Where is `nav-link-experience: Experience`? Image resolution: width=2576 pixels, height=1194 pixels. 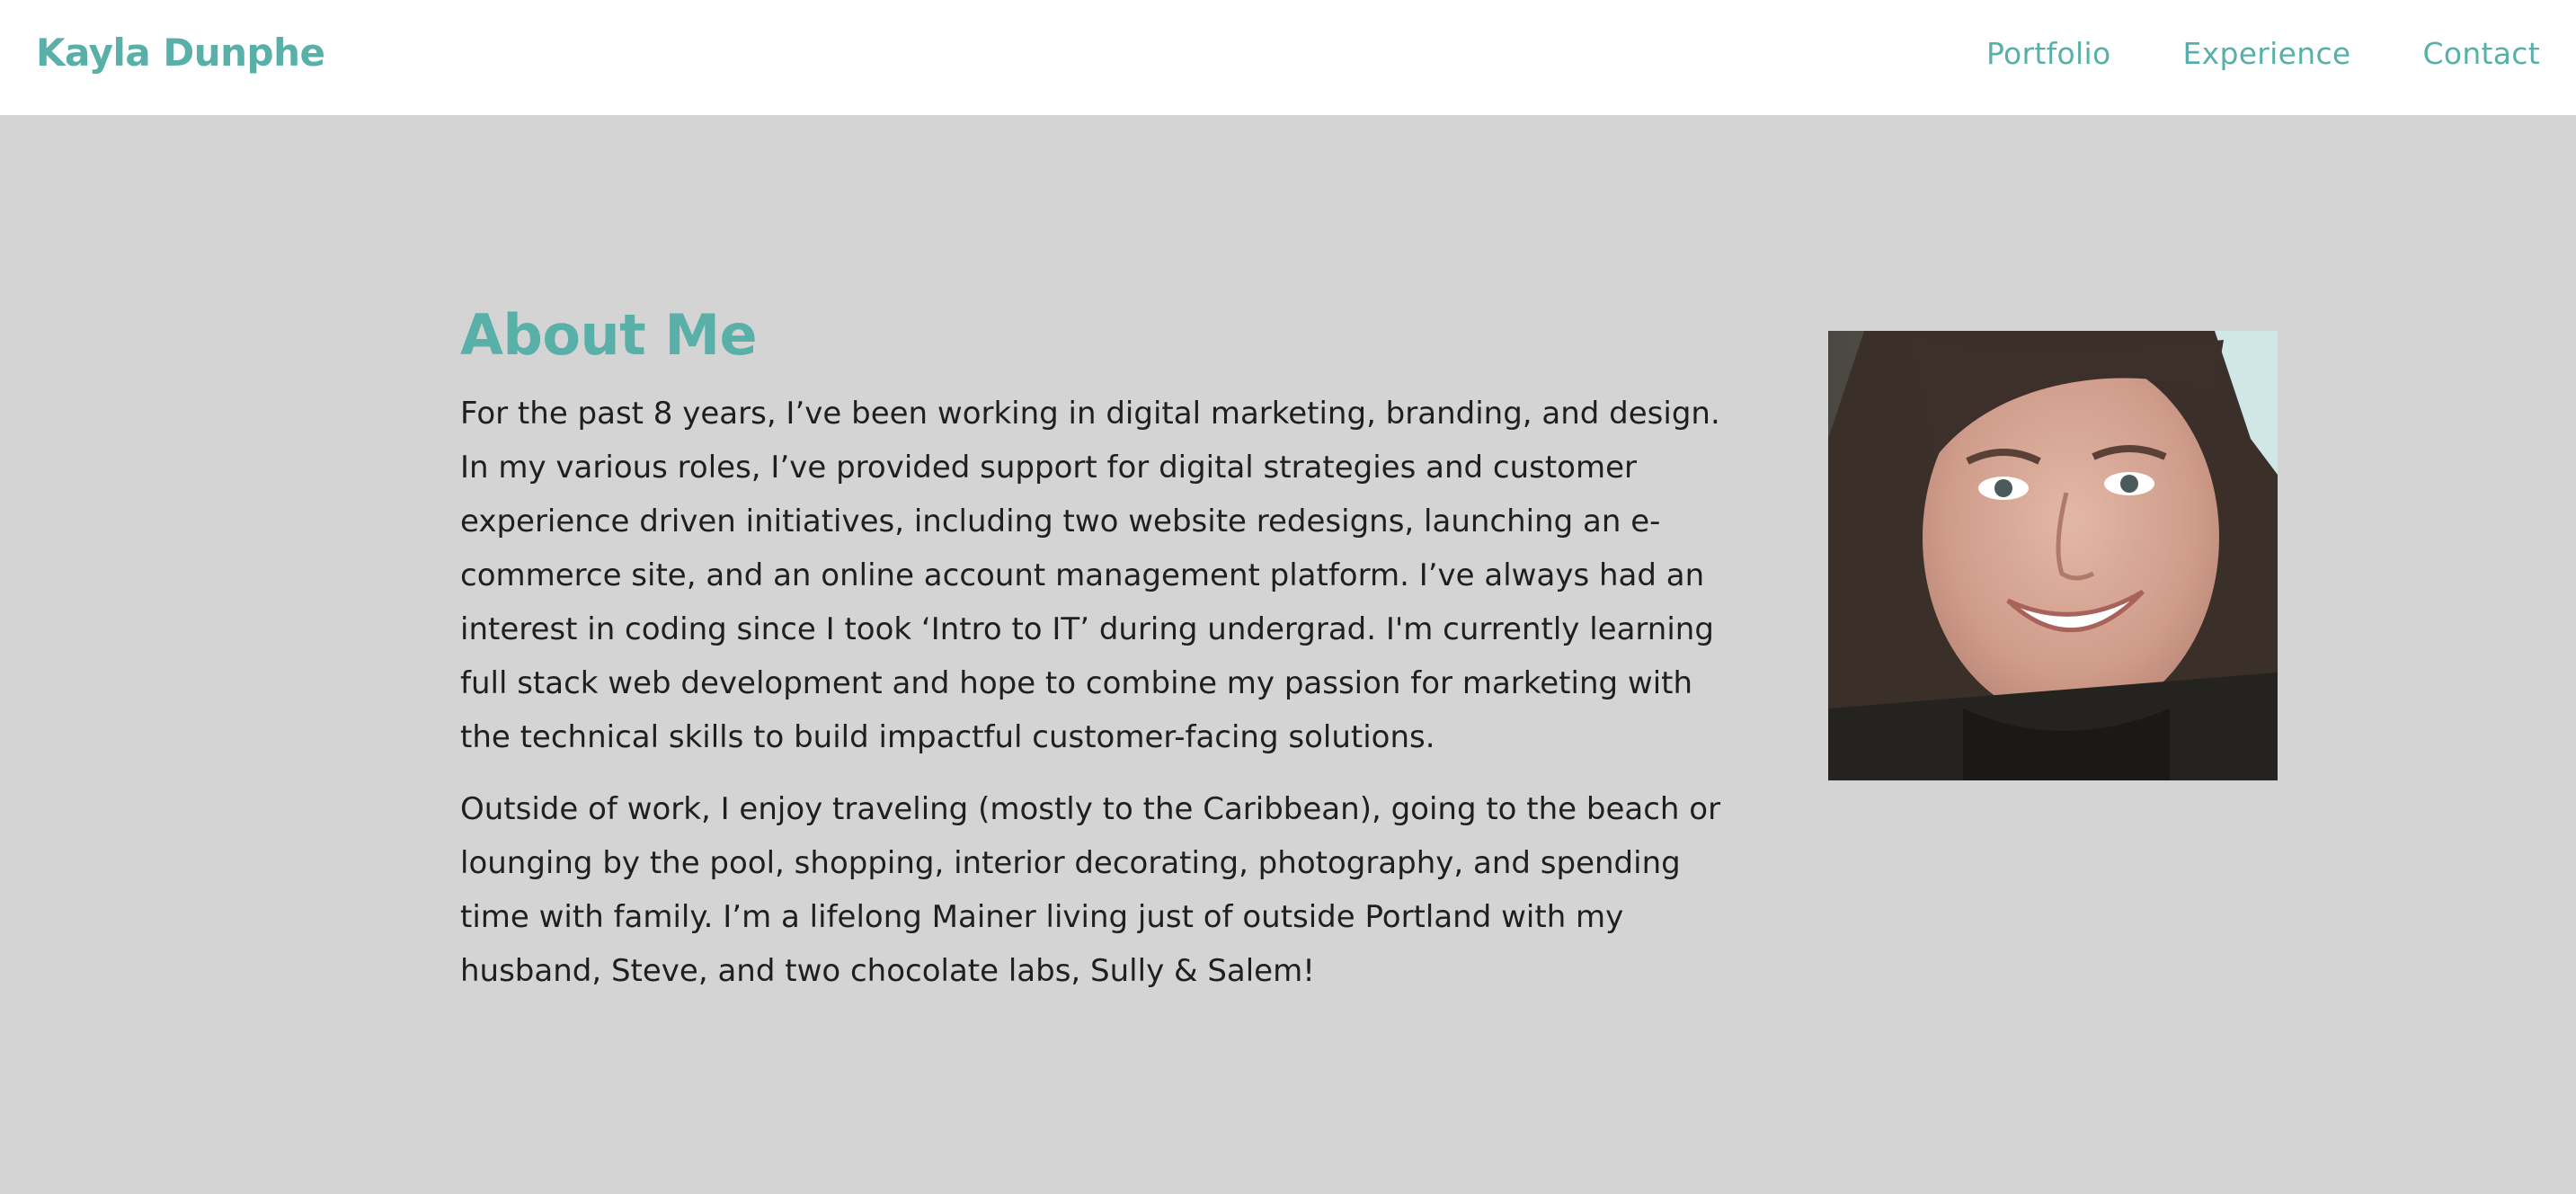 nav-link-experience: Experience is located at coordinates (2266, 54).